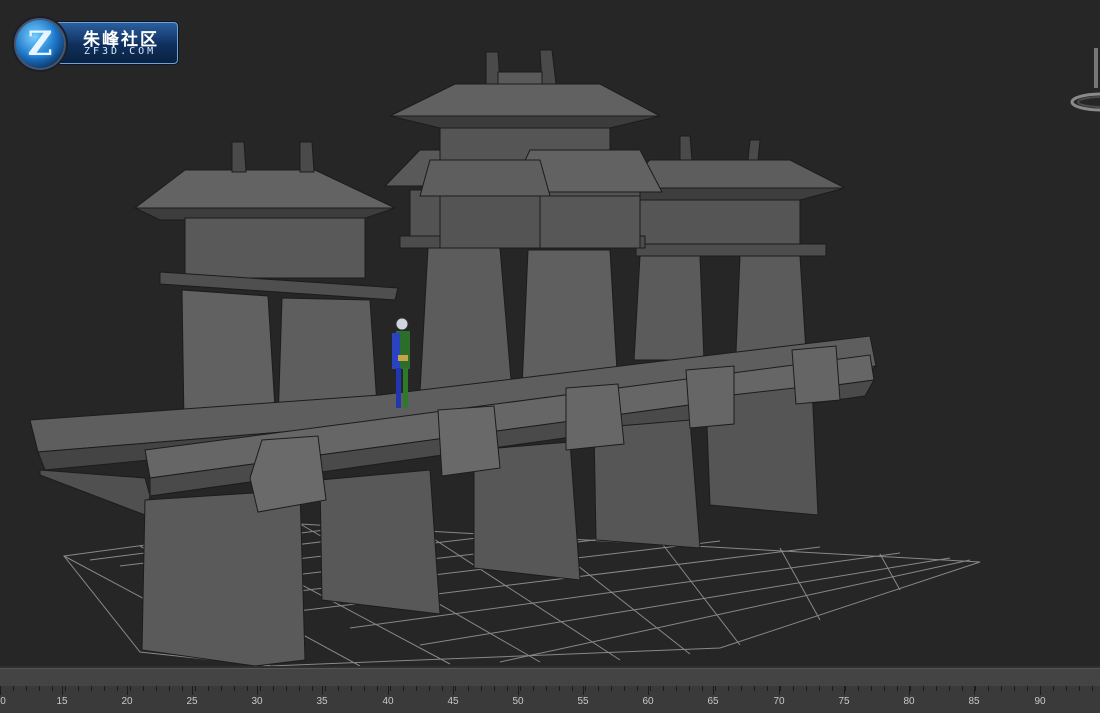  Describe the element at coordinates (1040, 701) in the screenshot. I see `ruler-label: 90` at that location.